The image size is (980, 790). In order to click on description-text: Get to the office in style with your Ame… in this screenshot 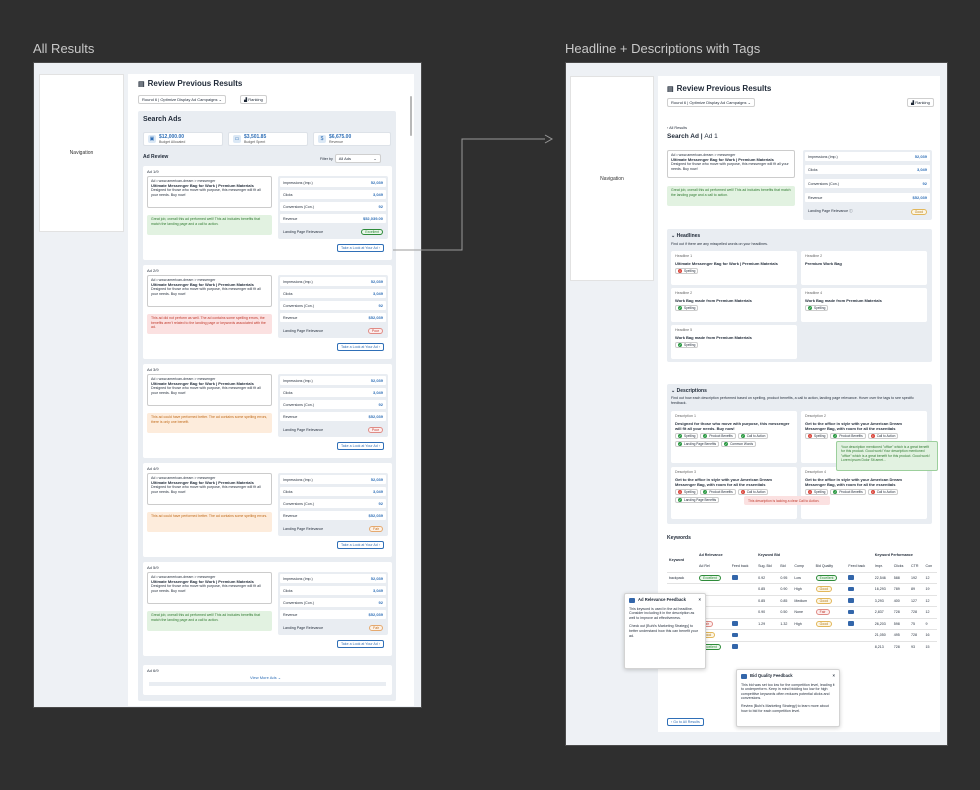, I will do `click(853, 482)`.